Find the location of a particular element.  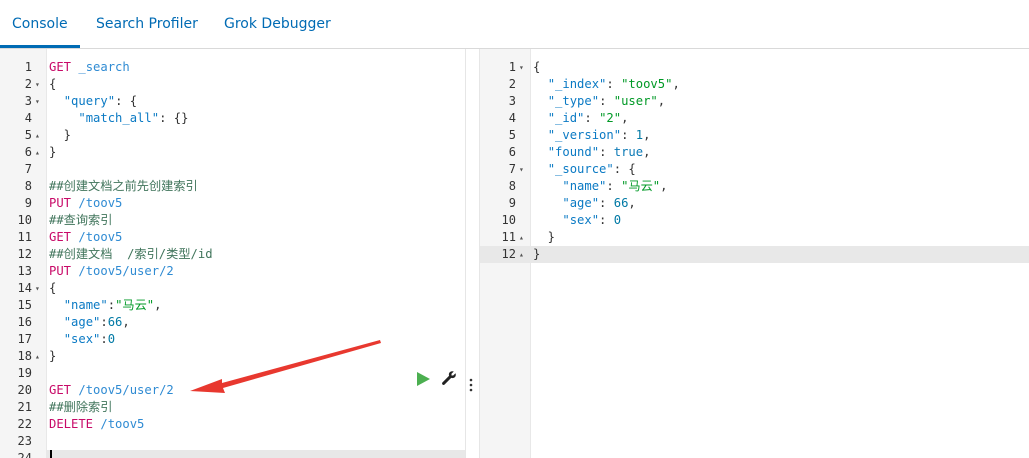

token-comment: ##删除索引 is located at coordinates (81, 407).